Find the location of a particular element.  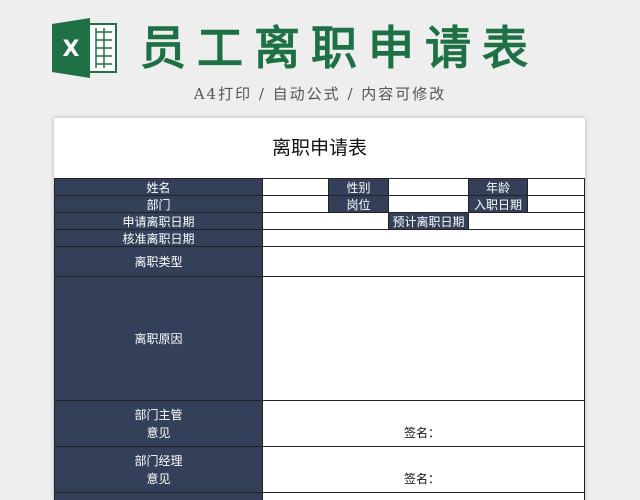

supervisor-label-line1: 部门主管 is located at coordinates (158, 414).